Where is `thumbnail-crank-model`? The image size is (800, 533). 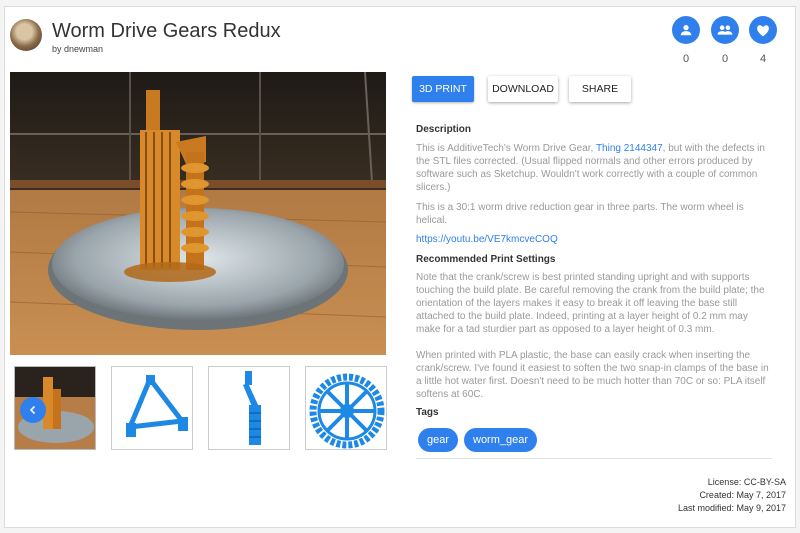 thumbnail-crank-model is located at coordinates (249, 408).